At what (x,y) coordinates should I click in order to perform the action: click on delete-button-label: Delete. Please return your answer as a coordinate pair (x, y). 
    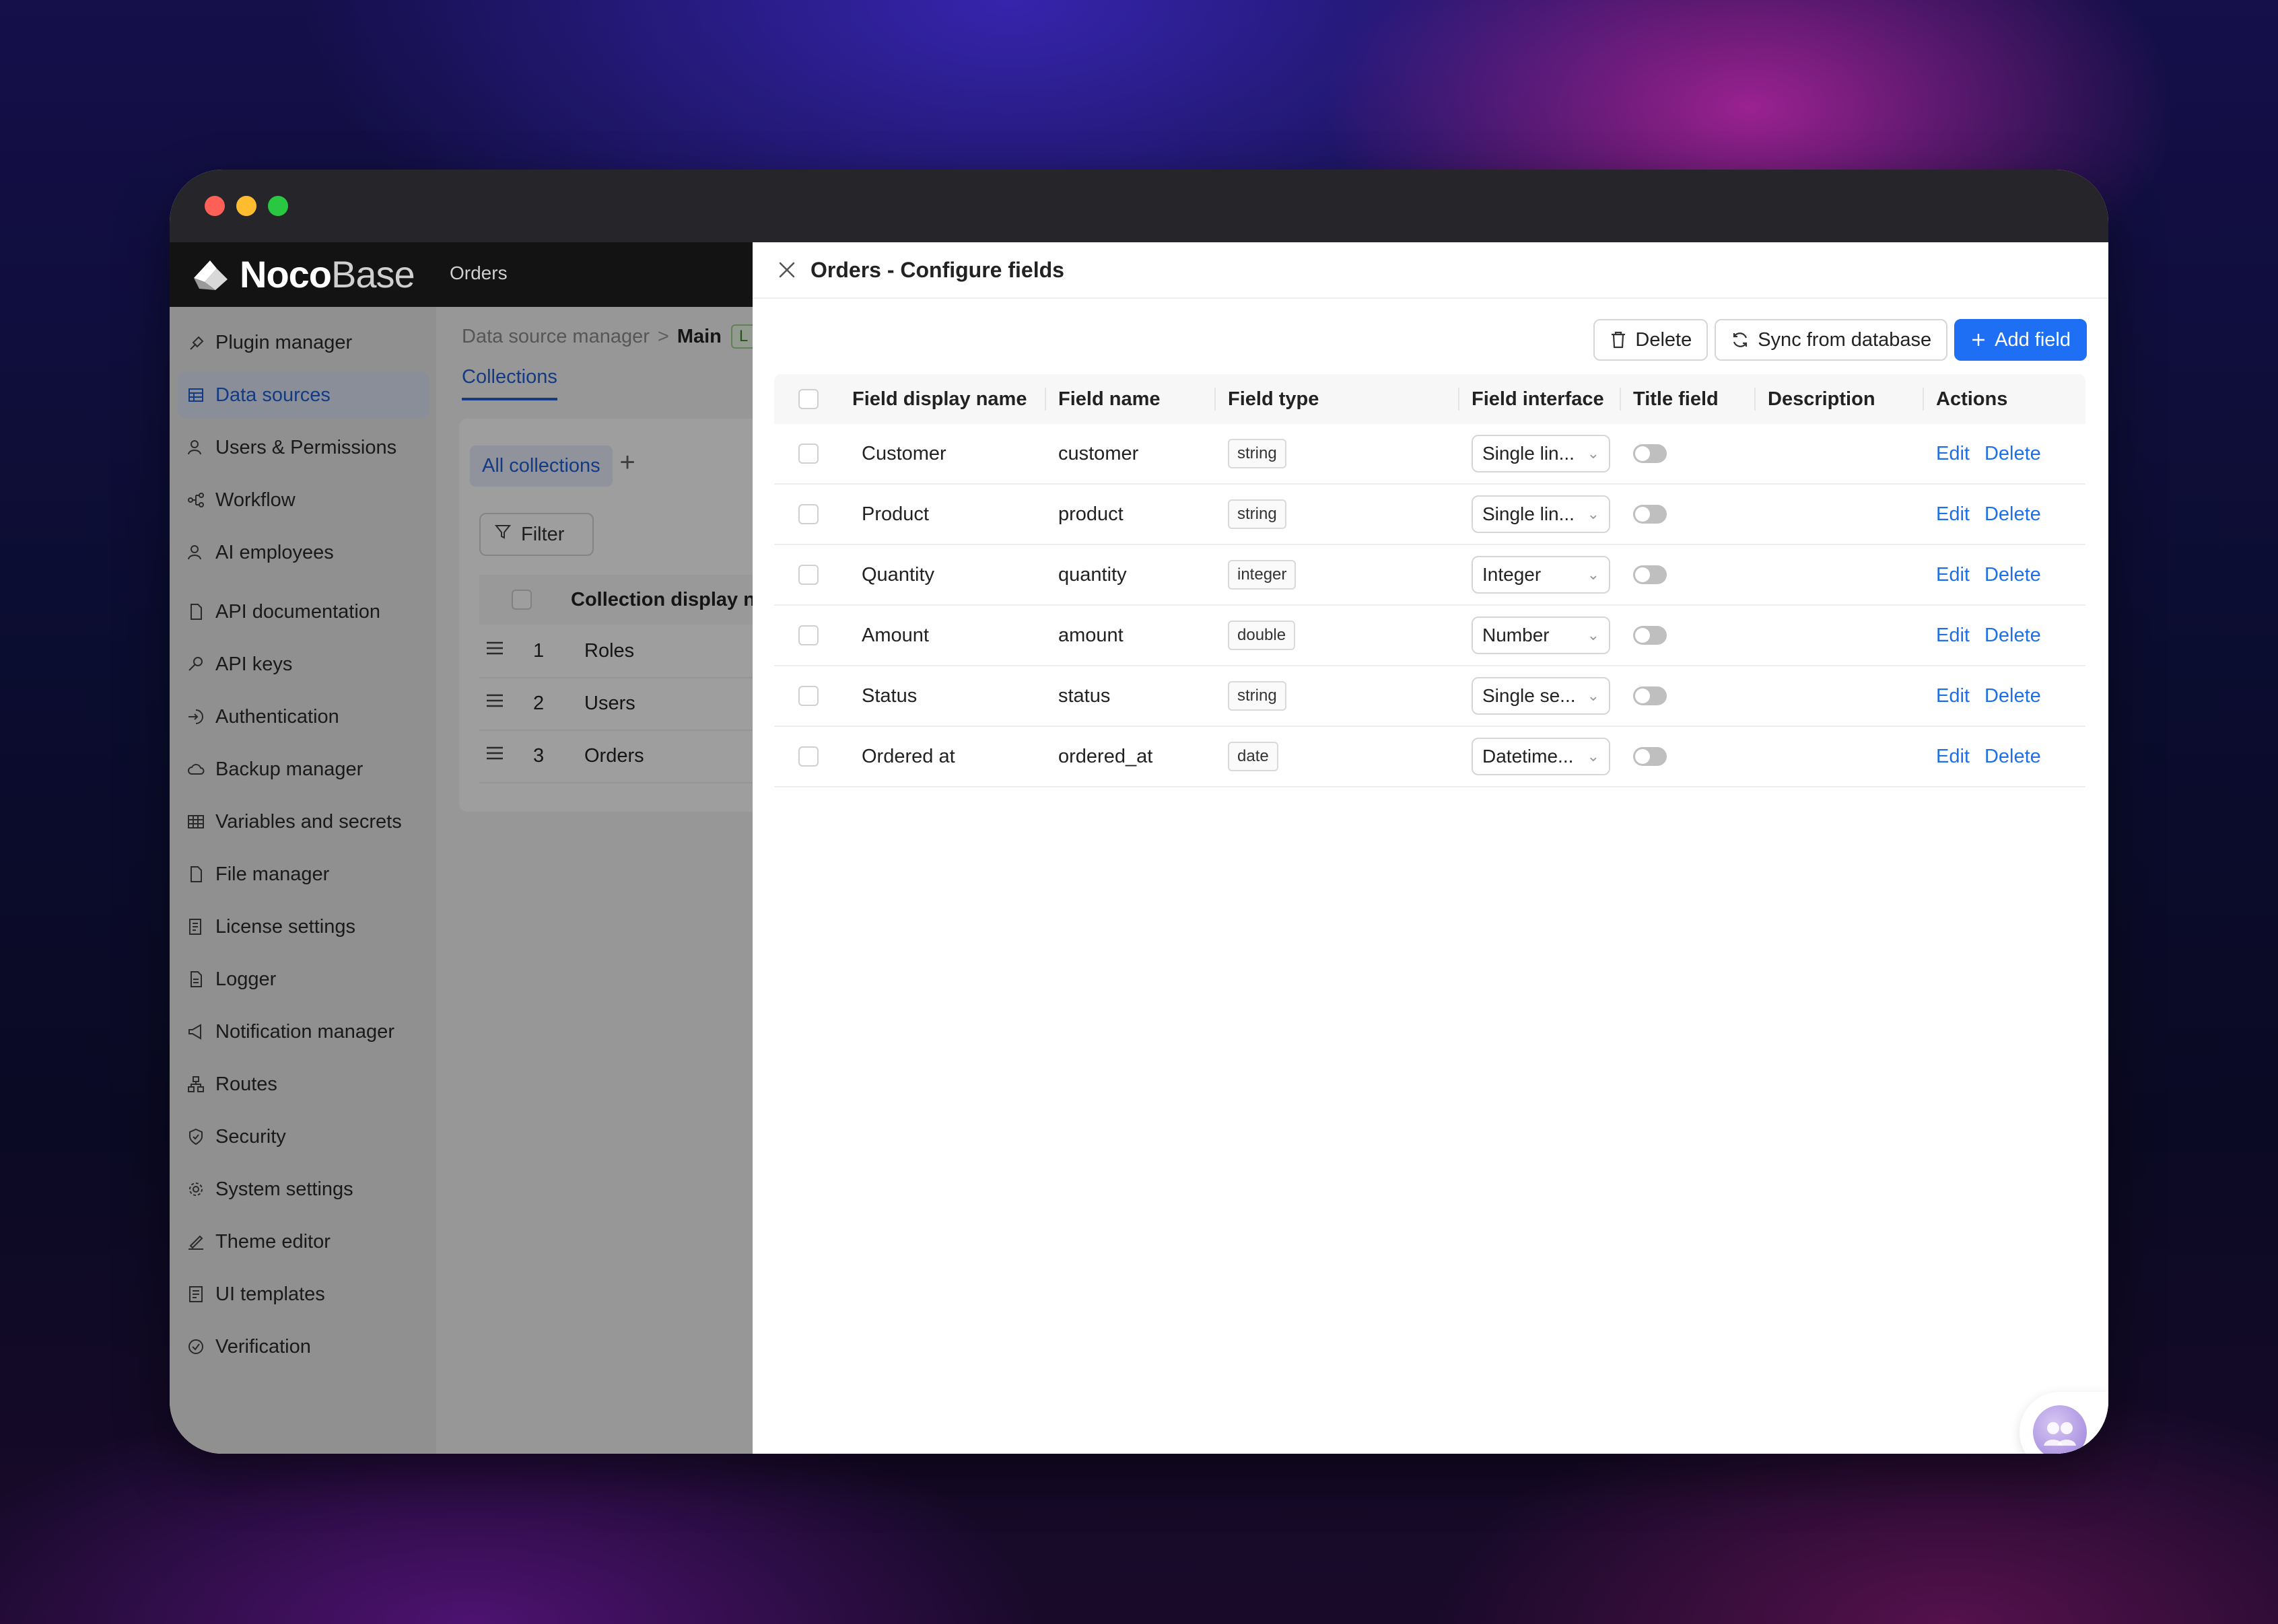
    Looking at the image, I should click on (1663, 339).